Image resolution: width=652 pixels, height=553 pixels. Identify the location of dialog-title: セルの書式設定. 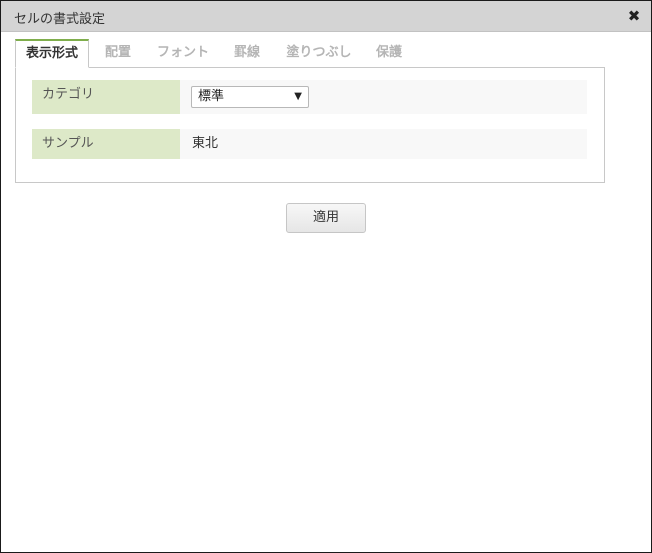
(60, 19).